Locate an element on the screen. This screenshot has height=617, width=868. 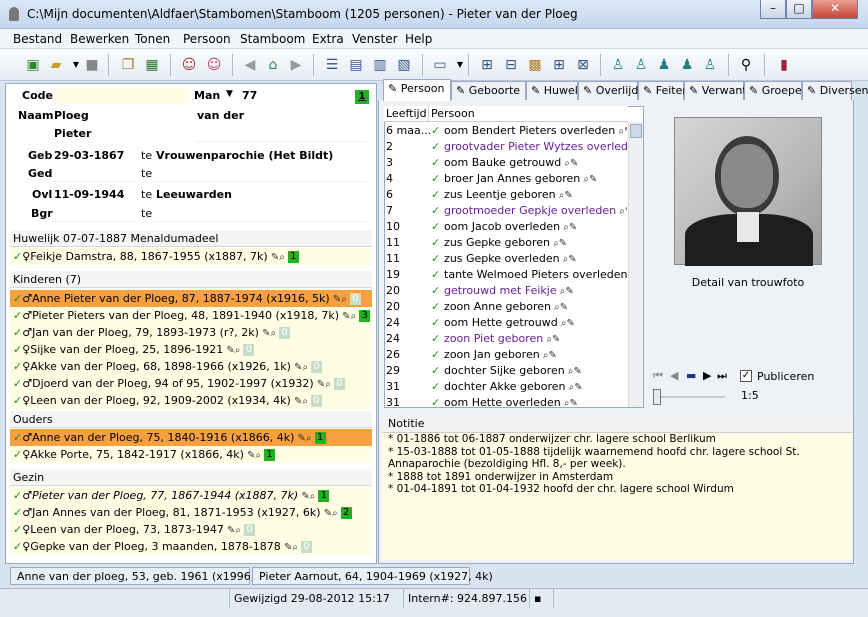
menu-bestand: Bestand is located at coordinates (37, 39).